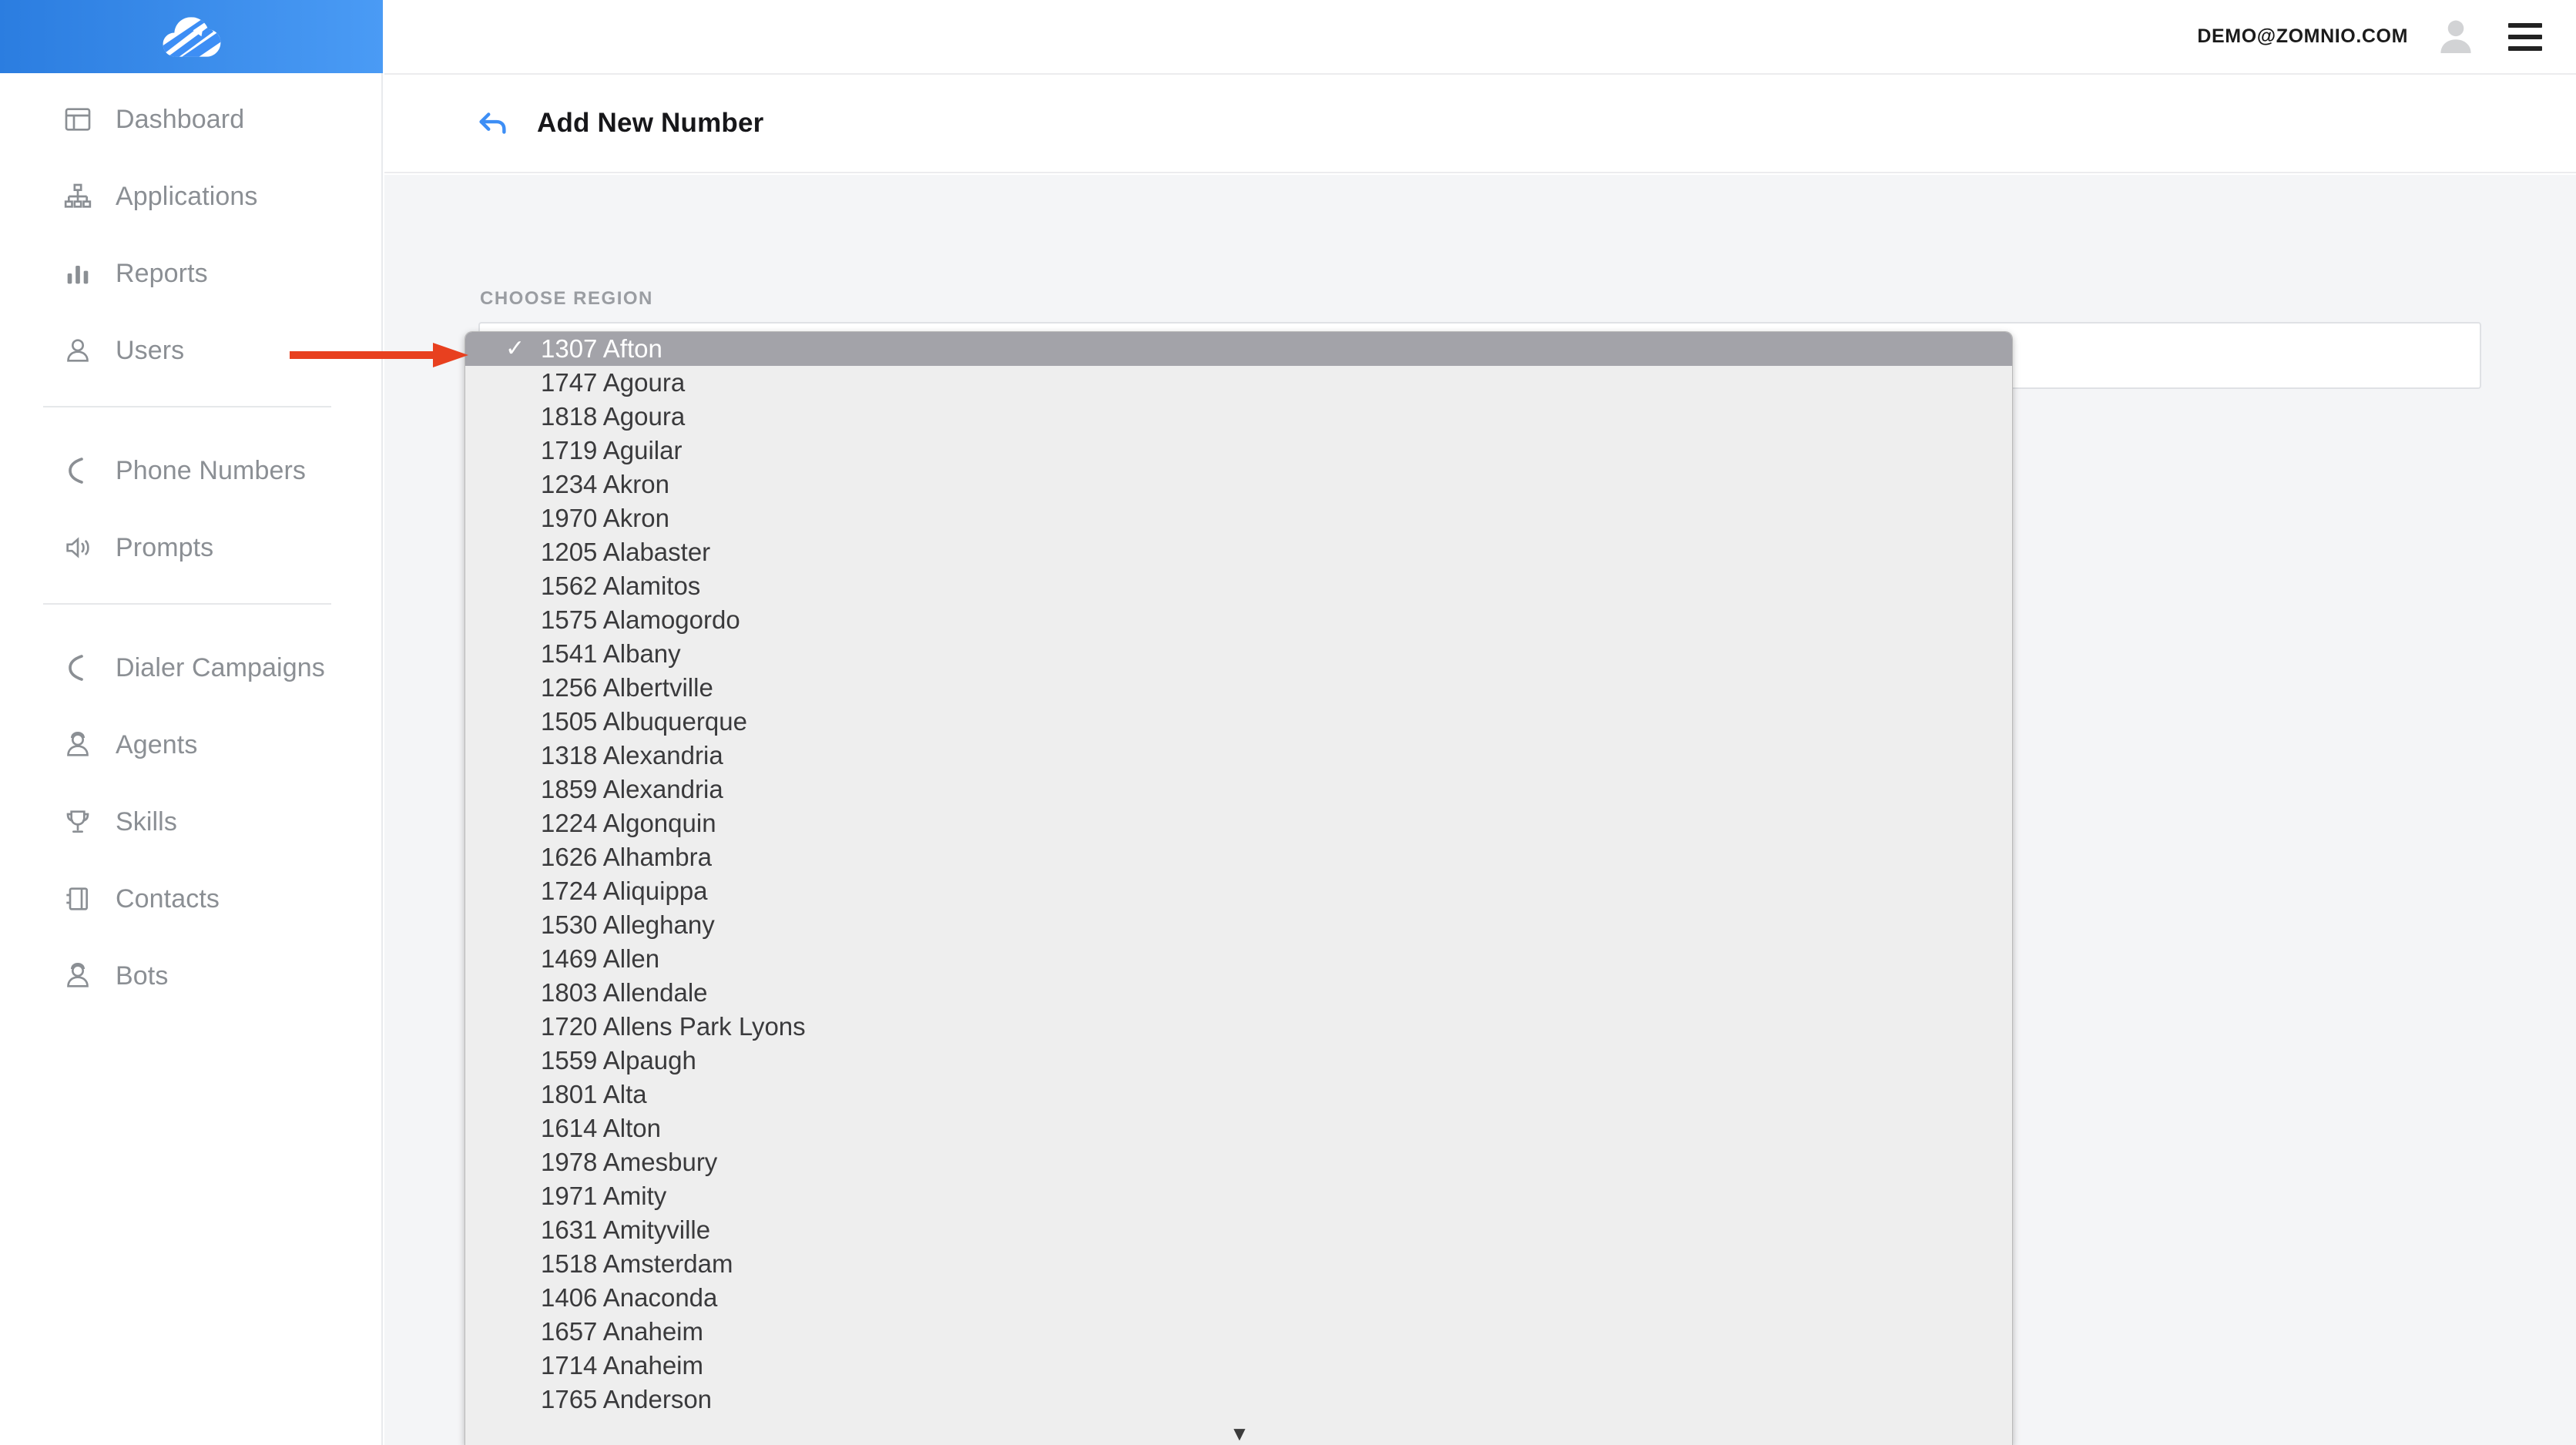  What do you see at coordinates (613, 416) in the screenshot?
I see `dropdown-option-label: 1818 Agoura` at bounding box center [613, 416].